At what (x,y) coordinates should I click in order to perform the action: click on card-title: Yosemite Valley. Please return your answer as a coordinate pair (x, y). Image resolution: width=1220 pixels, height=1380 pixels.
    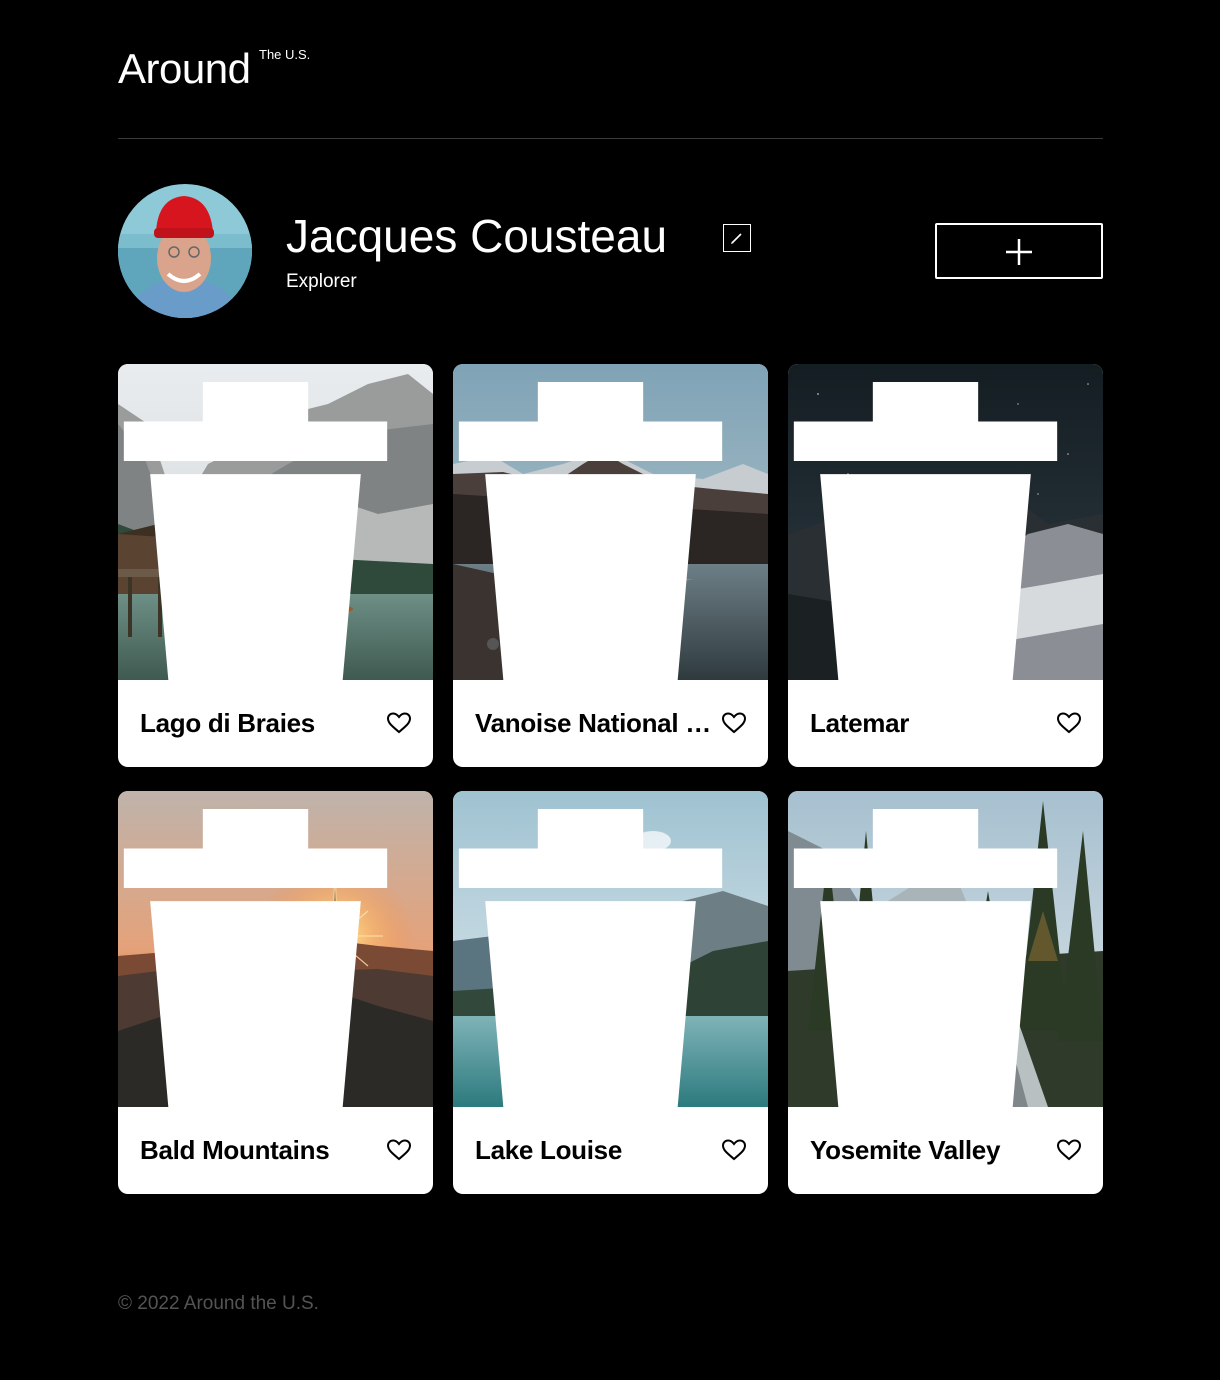
    Looking at the image, I should click on (905, 1150).